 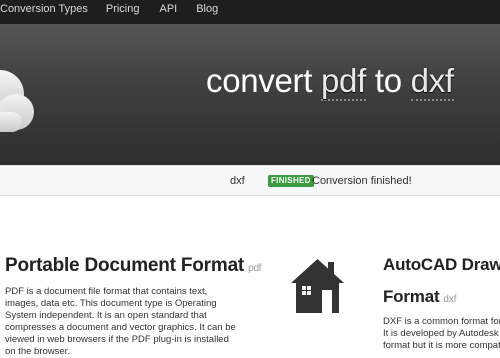 I want to click on target-format-label: dxf, so click(x=432, y=81).